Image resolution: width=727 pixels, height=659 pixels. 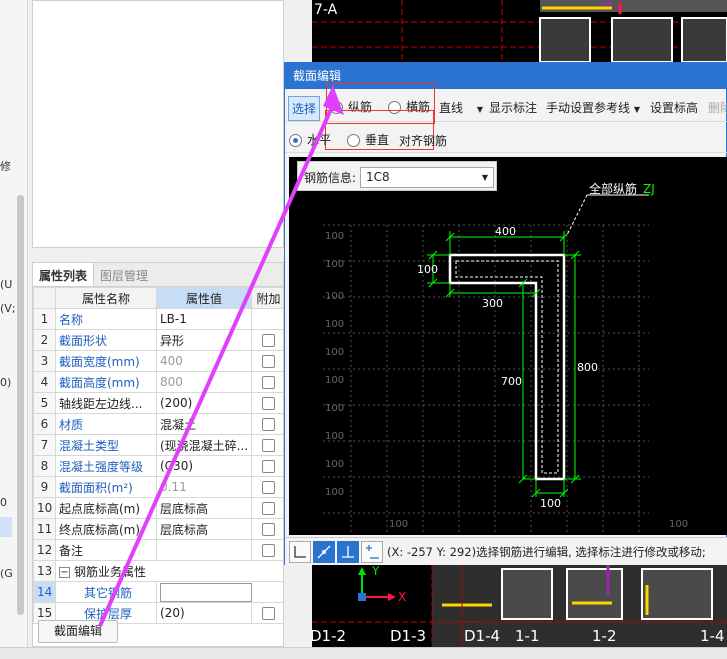 What do you see at coordinates (6, 527) in the screenshot?
I see `strip-selected-item` at bounding box center [6, 527].